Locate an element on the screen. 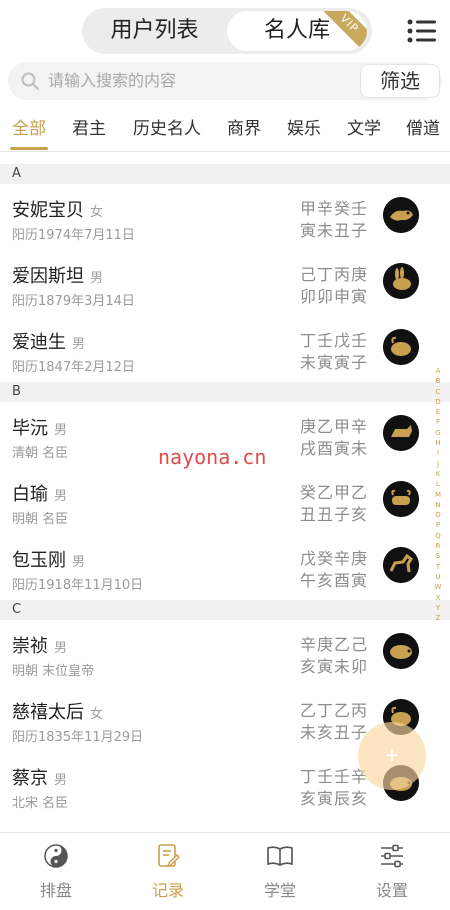 This screenshot has width=450, height=910. alpha-index-letter: E is located at coordinates (438, 412).